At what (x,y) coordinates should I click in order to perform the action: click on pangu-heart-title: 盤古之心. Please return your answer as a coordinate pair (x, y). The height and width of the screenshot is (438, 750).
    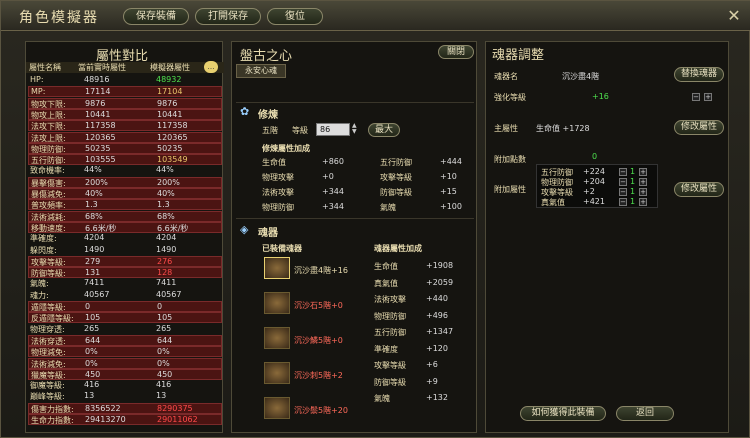
    Looking at the image, I should click on (266, 56).